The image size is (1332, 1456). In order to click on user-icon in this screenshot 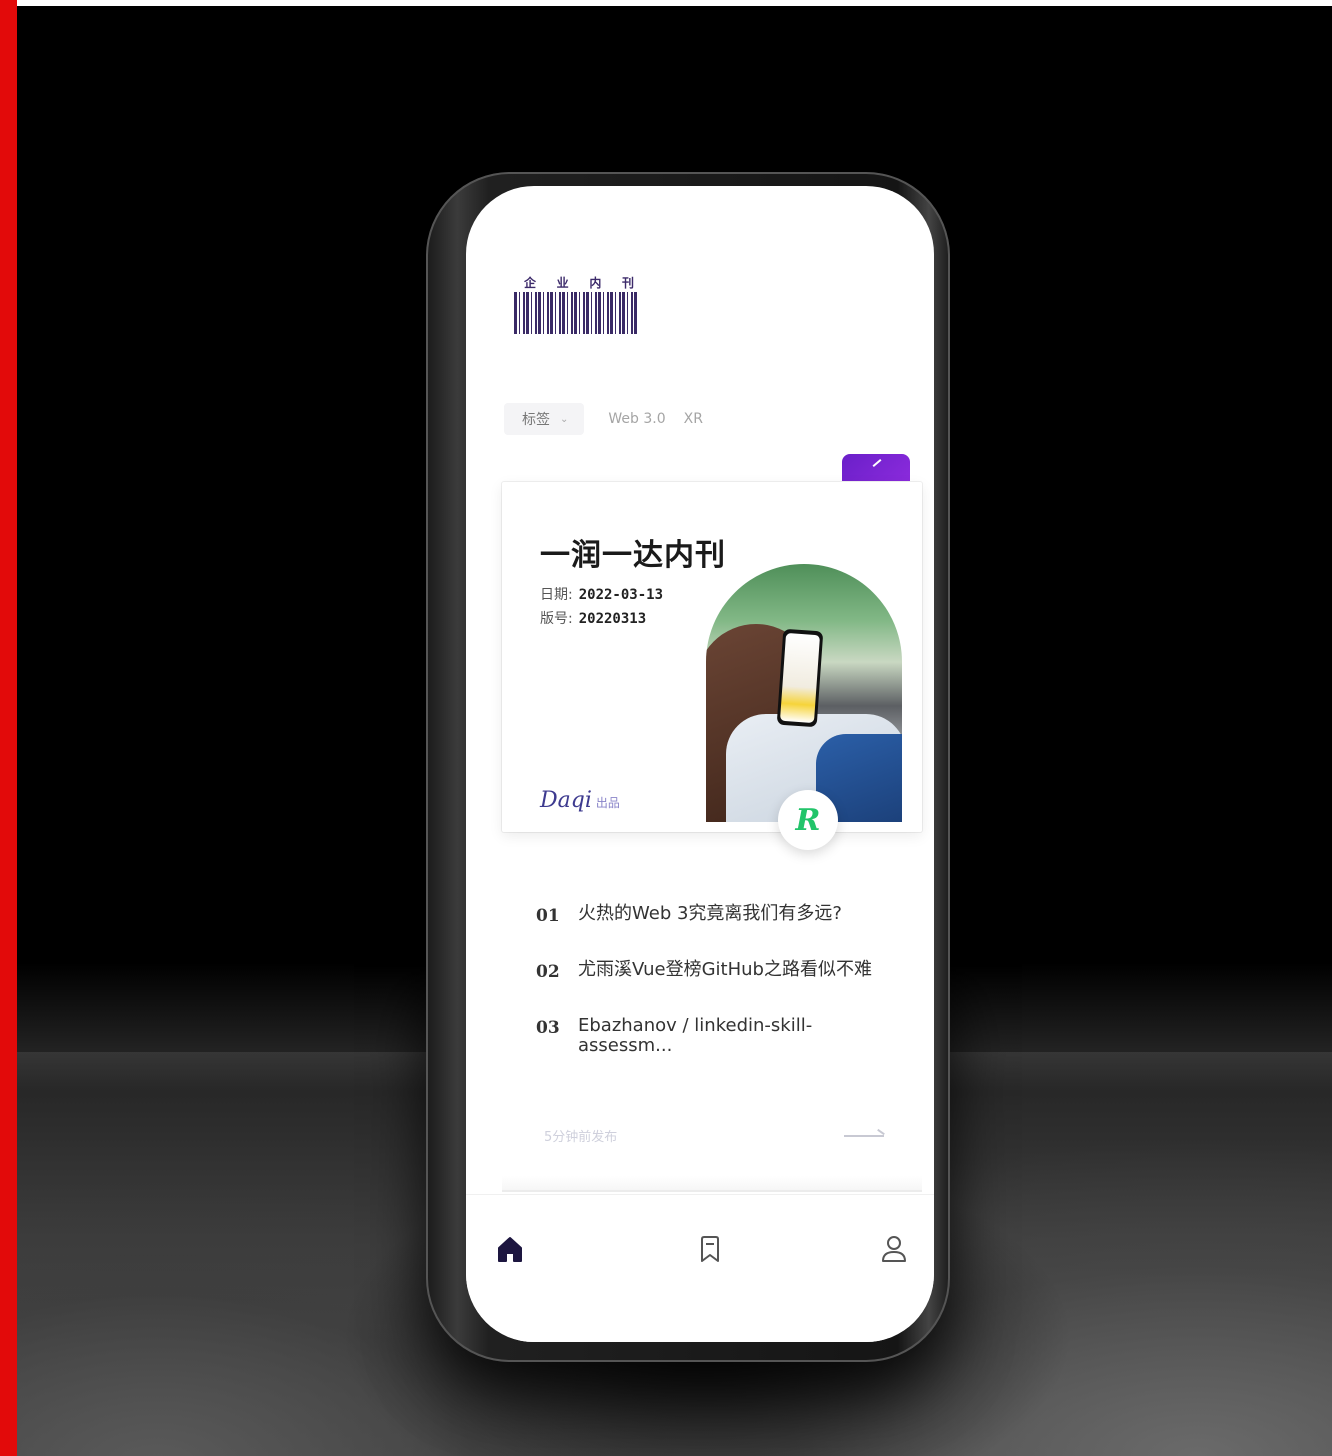, I will do `click(894, 1249)`.